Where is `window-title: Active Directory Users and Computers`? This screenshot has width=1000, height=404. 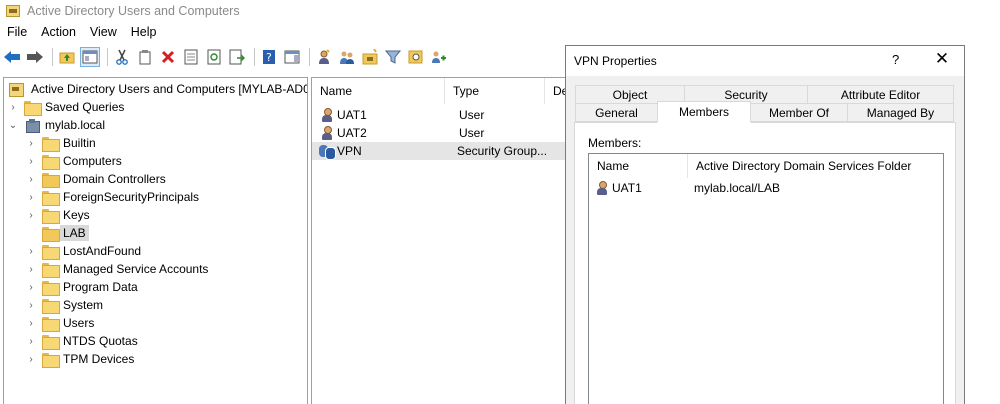
window-title: Active Directory Users and Computers is located at coordinates (133, 11).